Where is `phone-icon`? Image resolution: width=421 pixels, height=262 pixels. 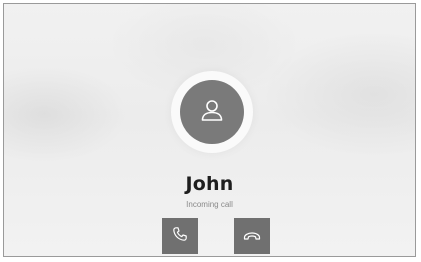 phone-icon is located at coordinates (180, 236).